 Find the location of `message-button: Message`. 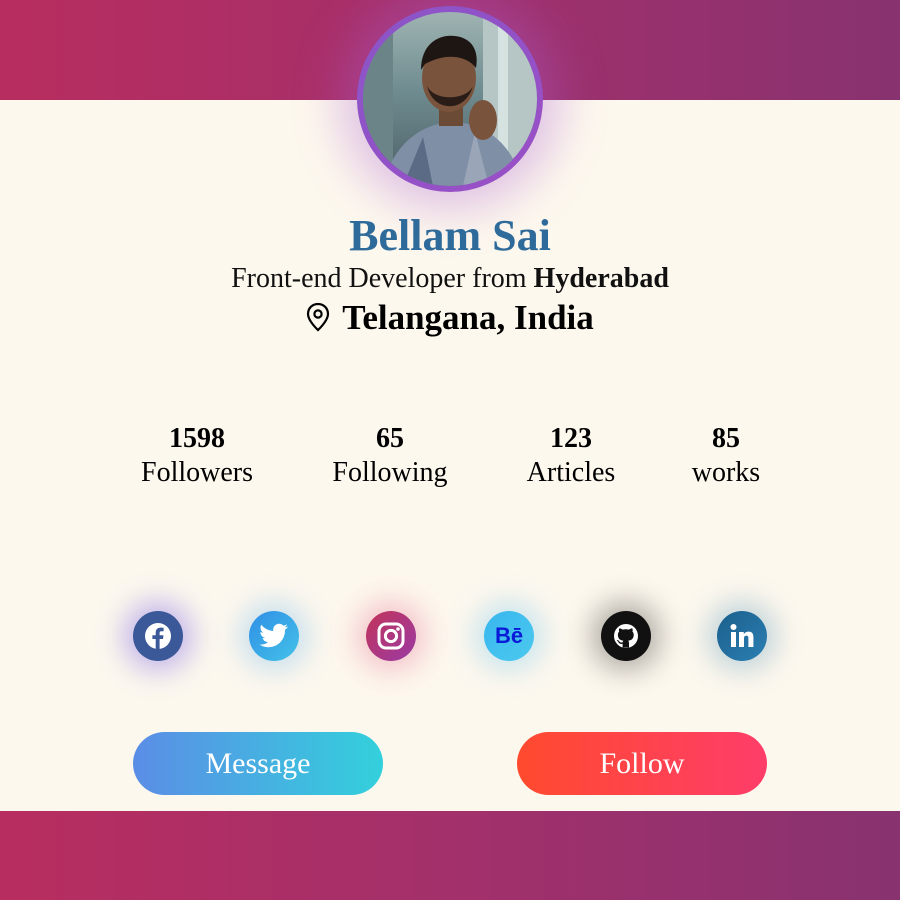

message-button: Message is located at coordinates (258, 763).